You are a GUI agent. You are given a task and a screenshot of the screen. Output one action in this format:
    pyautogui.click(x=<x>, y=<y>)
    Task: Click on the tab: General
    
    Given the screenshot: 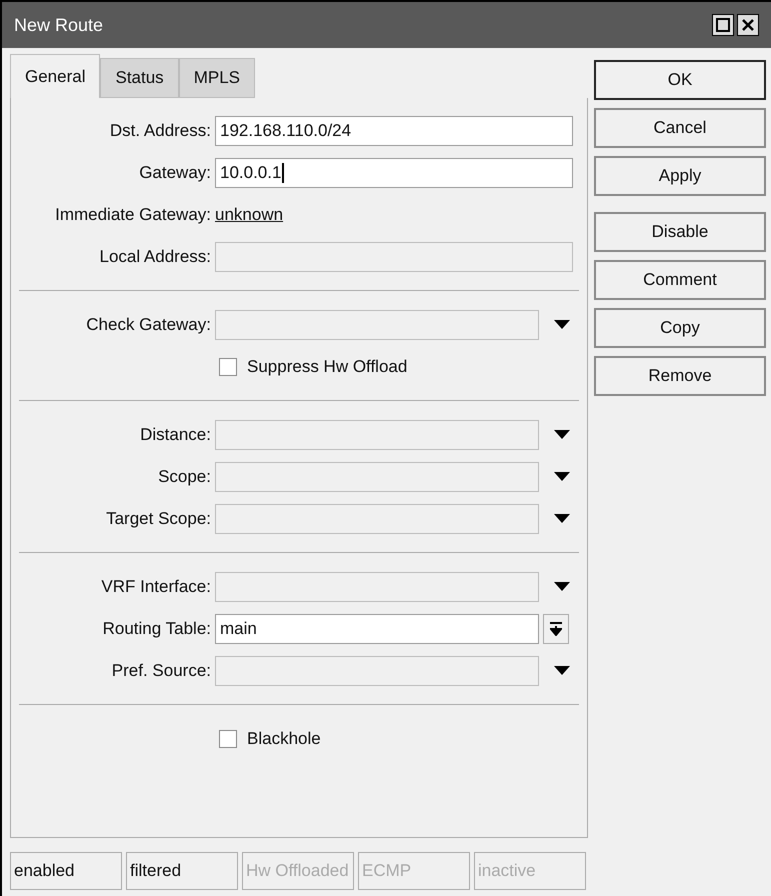 What is the action you would take?
    pyautogui.click(x=55, y=76)
    